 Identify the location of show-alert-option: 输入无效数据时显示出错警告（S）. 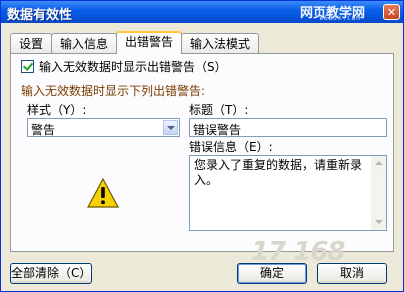
(124, 66).